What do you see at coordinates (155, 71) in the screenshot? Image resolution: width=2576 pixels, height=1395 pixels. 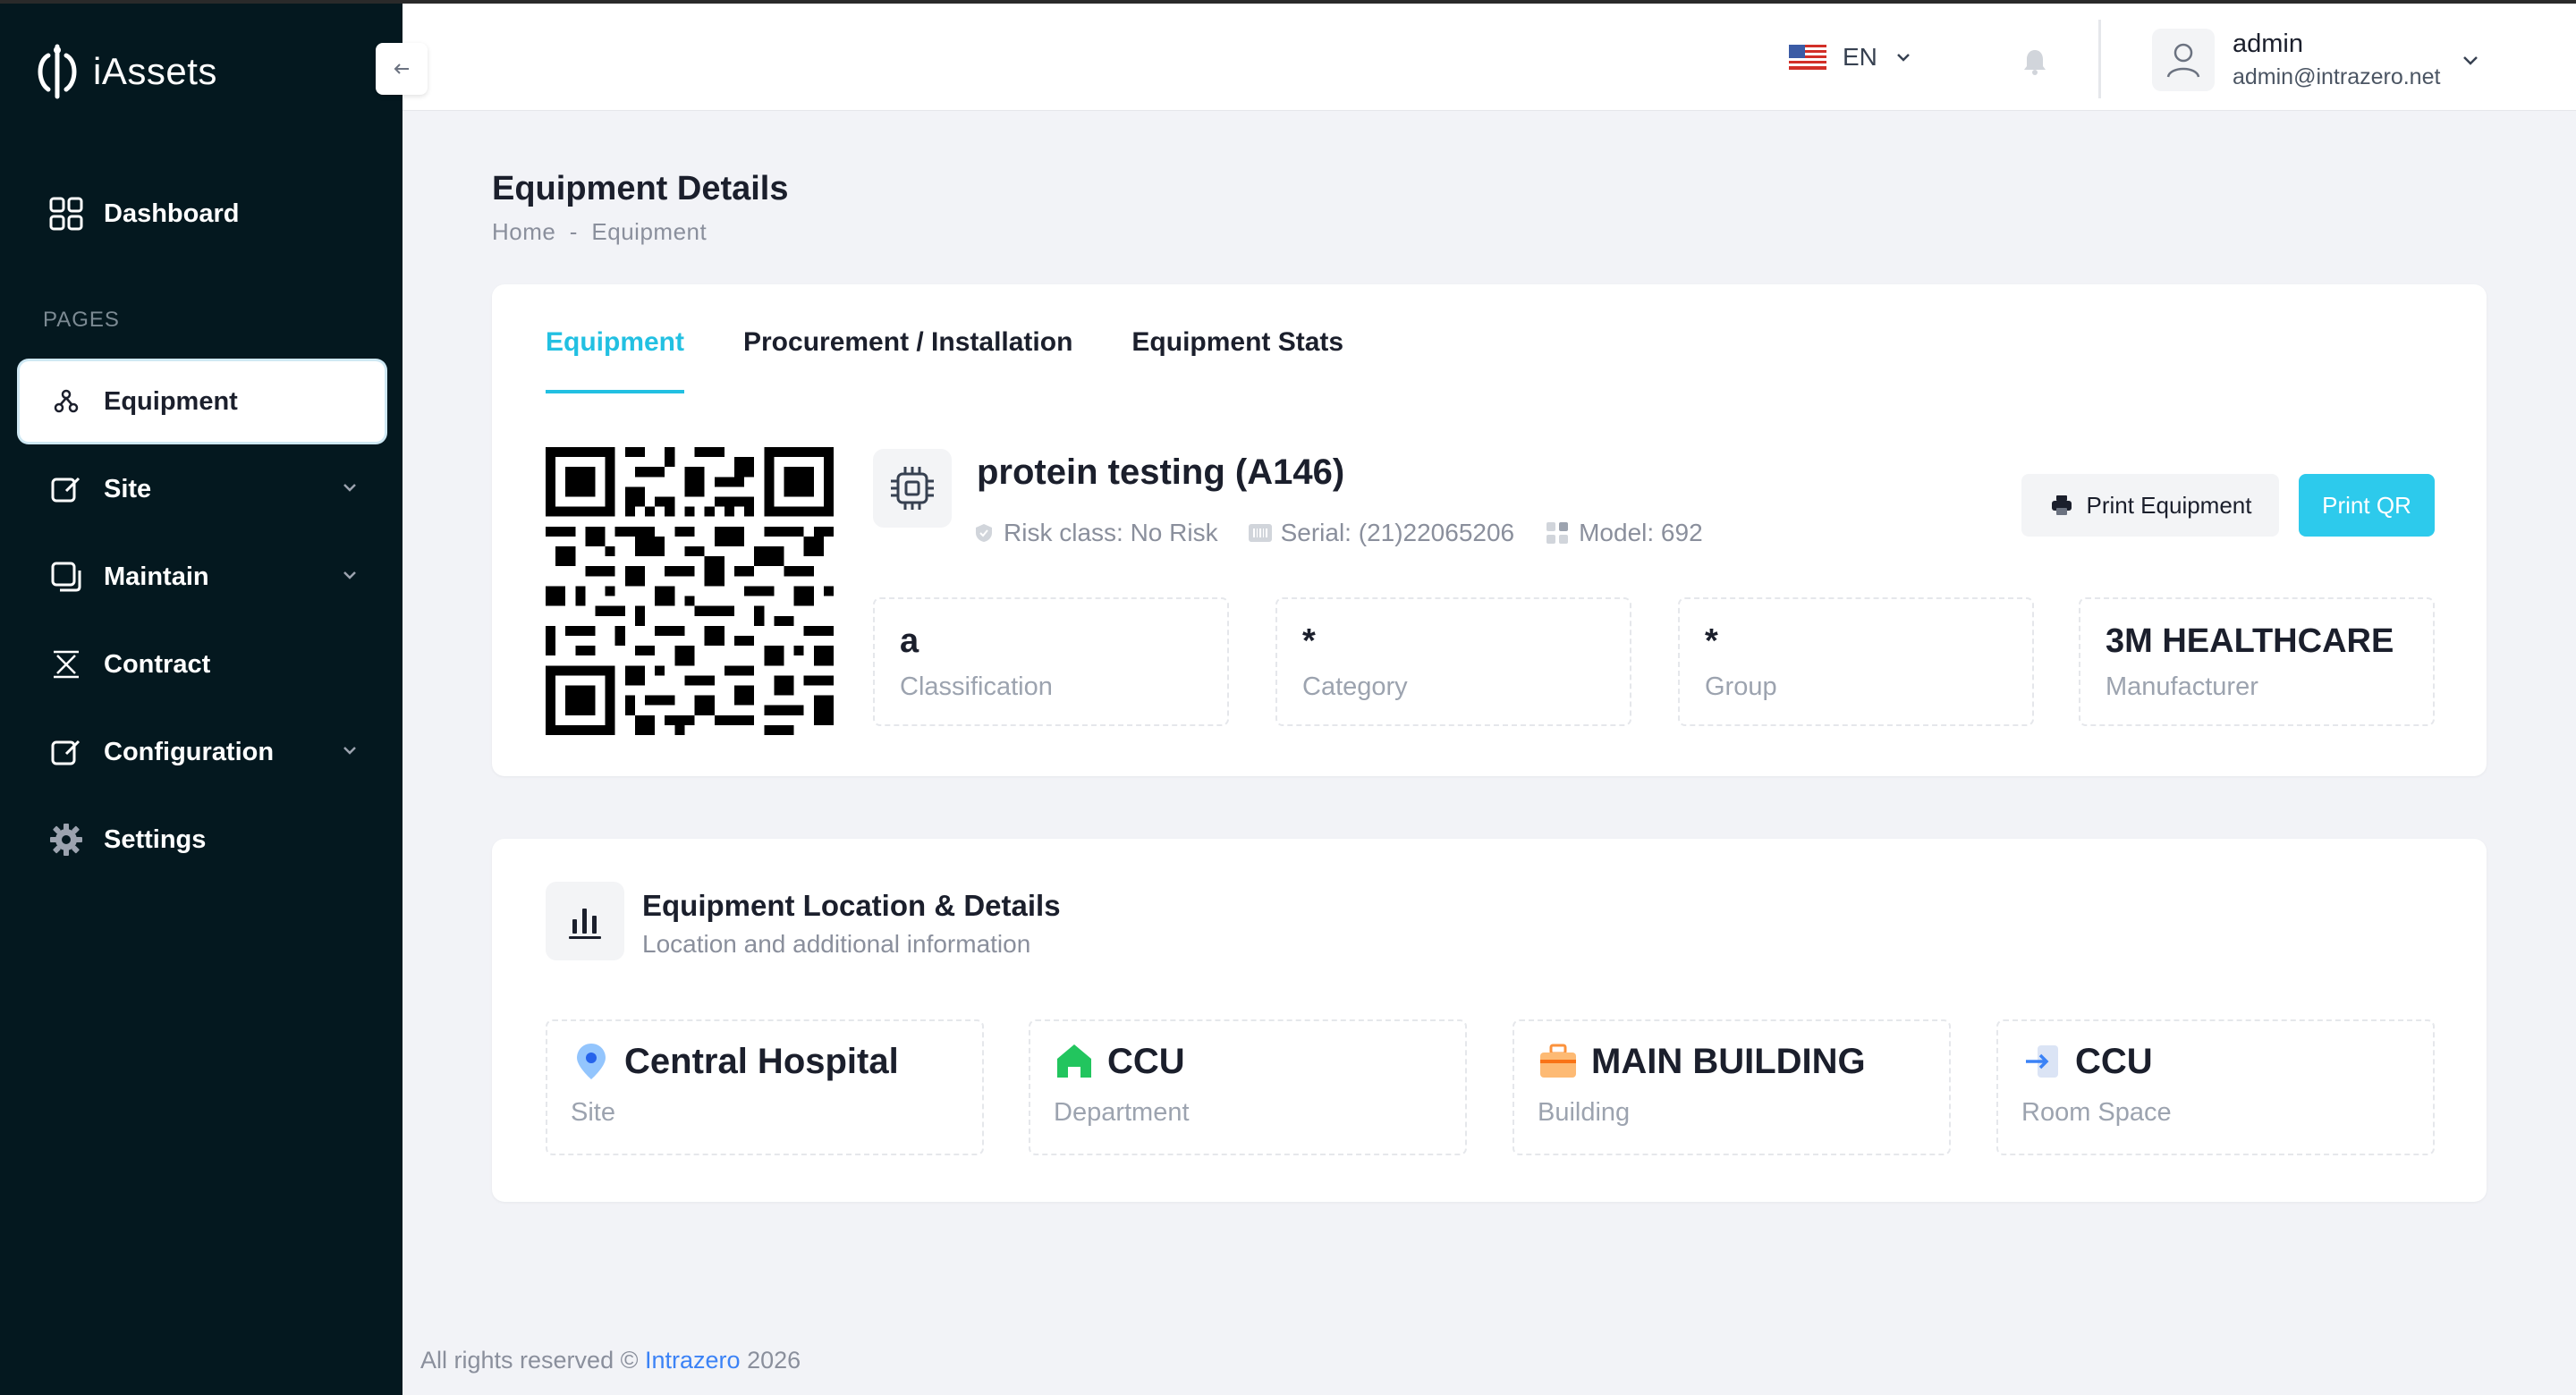 I see `app-name: iAssets` at bounding box center [155, 71].